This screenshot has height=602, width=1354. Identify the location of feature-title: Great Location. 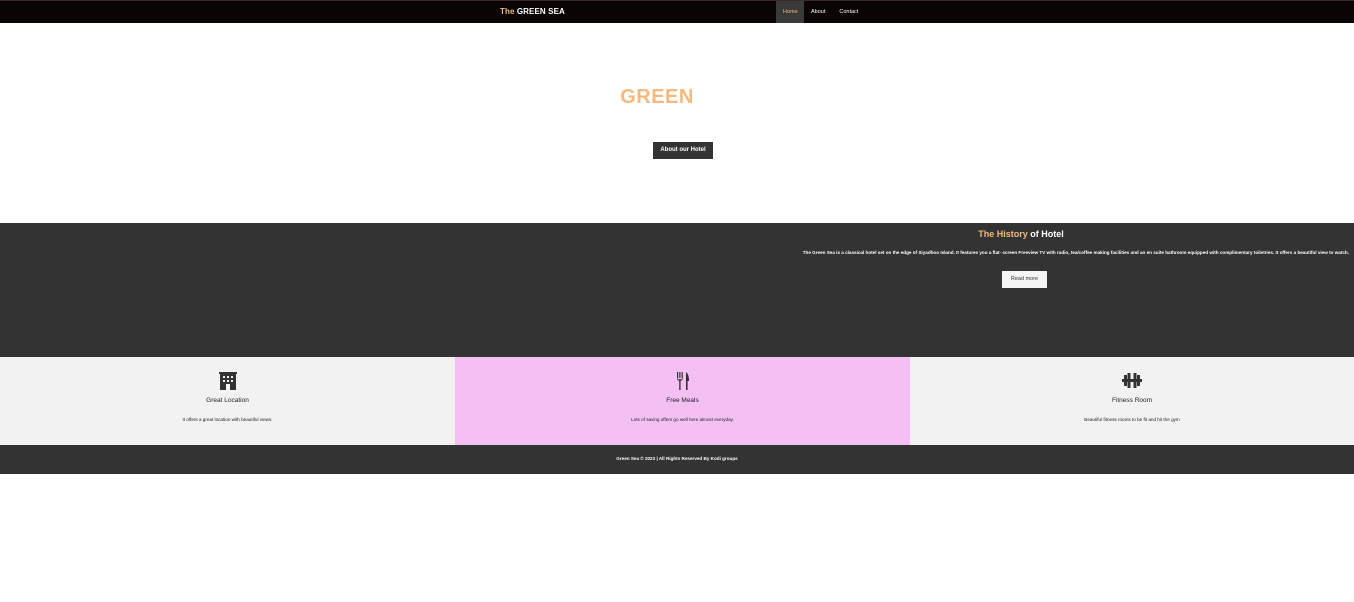
(227, 400).